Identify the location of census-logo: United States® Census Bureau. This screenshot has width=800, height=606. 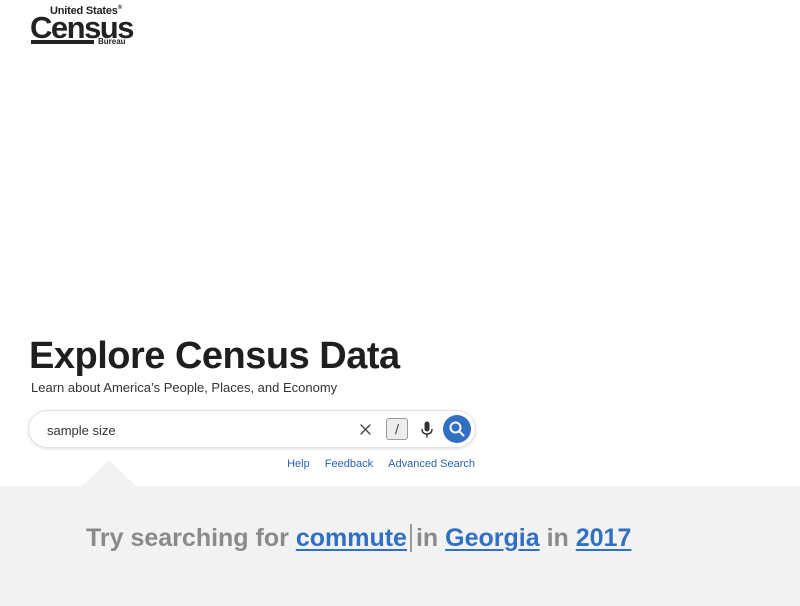
(85, 25).